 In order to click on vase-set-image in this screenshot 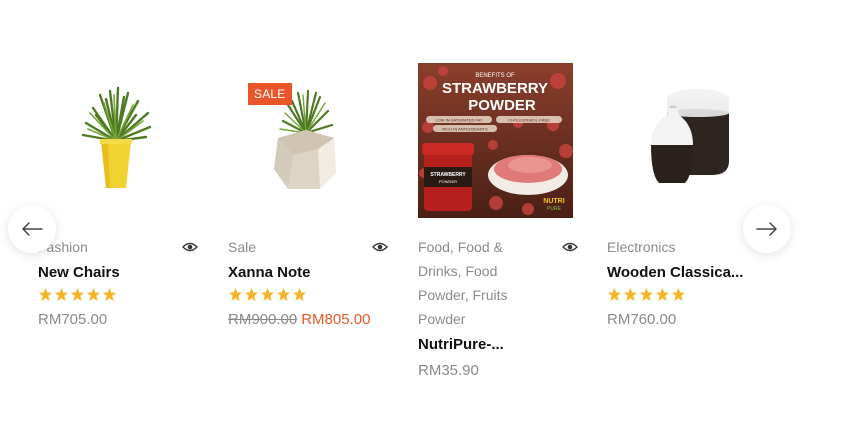, I will do `click(690, 136)`.